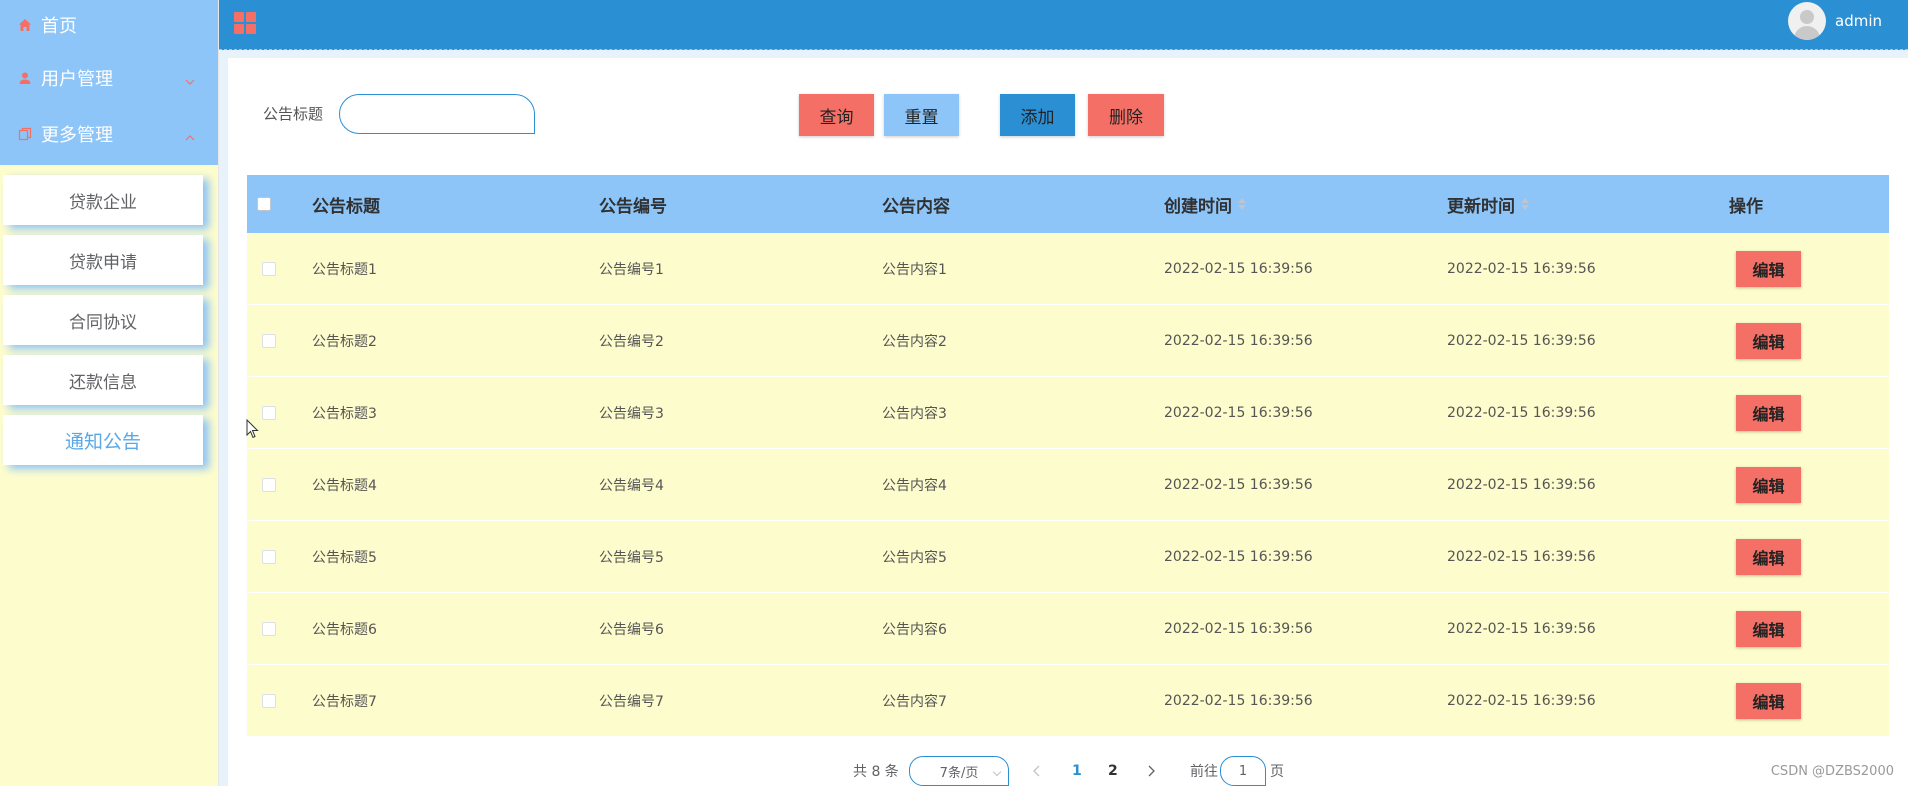 This screenshot has width=1908, height=786. Describe the element at coordinates (1113, 771) in the screenshot. I see `page-number-2: 2` at that location.